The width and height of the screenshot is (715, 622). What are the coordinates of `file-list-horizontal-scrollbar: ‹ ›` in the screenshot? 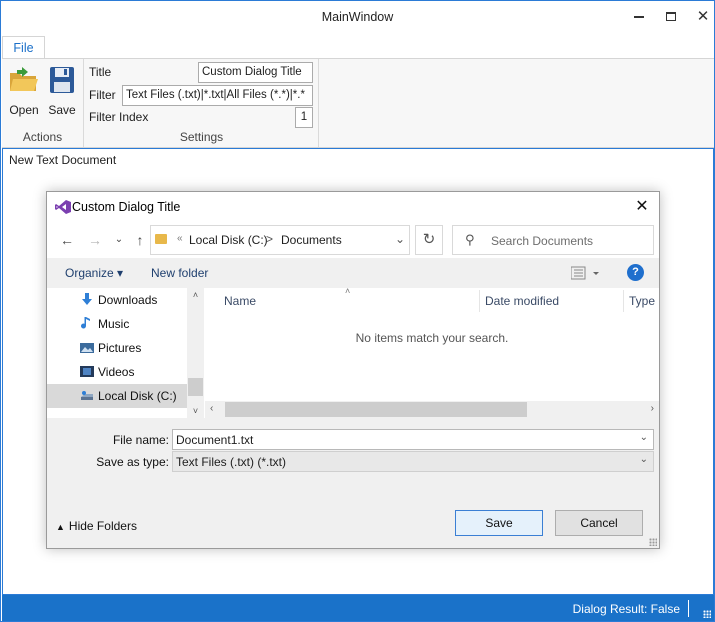 It's located at (432, 409).